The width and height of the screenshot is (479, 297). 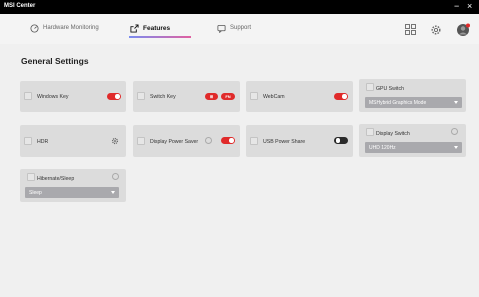 I want to click on active-tab-indicator, so click(x=160, y=37).